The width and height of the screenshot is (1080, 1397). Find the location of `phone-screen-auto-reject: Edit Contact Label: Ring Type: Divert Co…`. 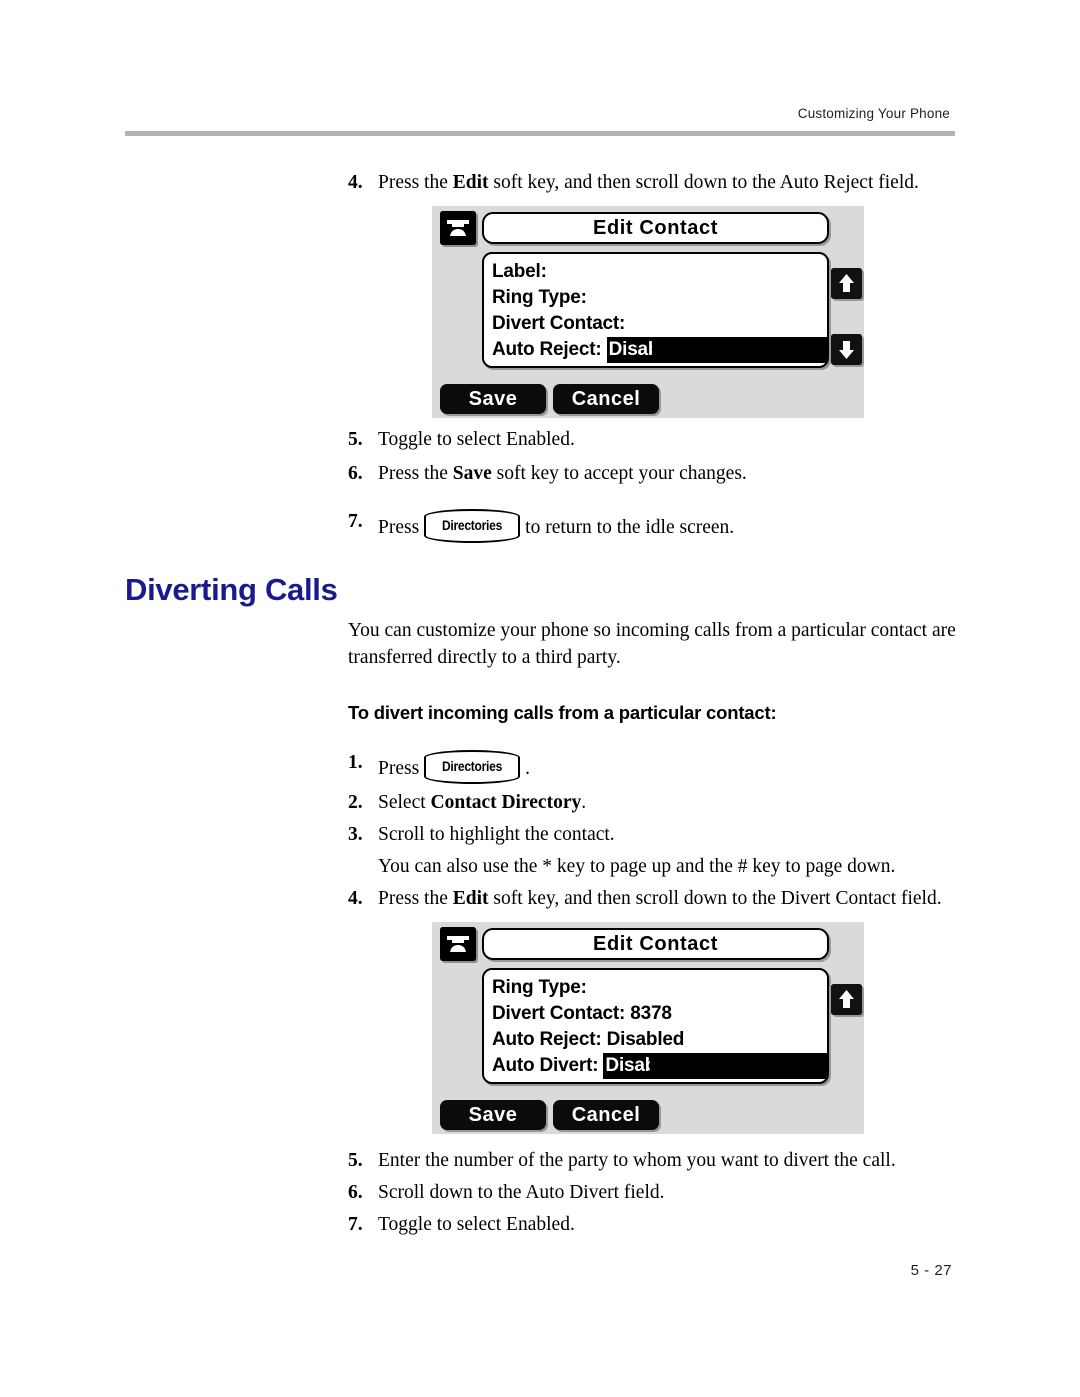

phone-screen-auto-reject: Edit Contact Label: Ring Type: Divert Co… is located at coordinates (648, 312).